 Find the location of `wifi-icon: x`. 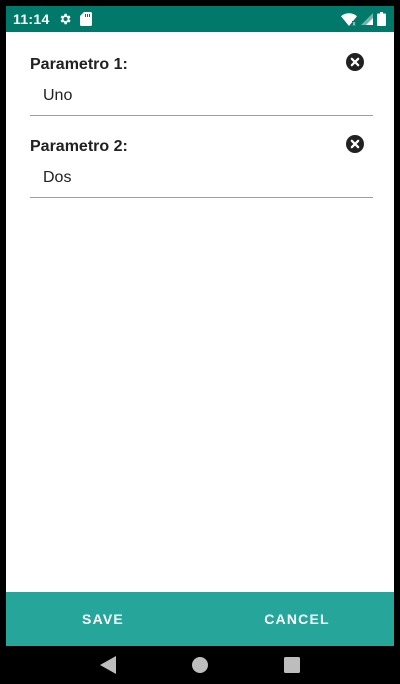

wifi-icon: x is located at coordinates (349, 19).